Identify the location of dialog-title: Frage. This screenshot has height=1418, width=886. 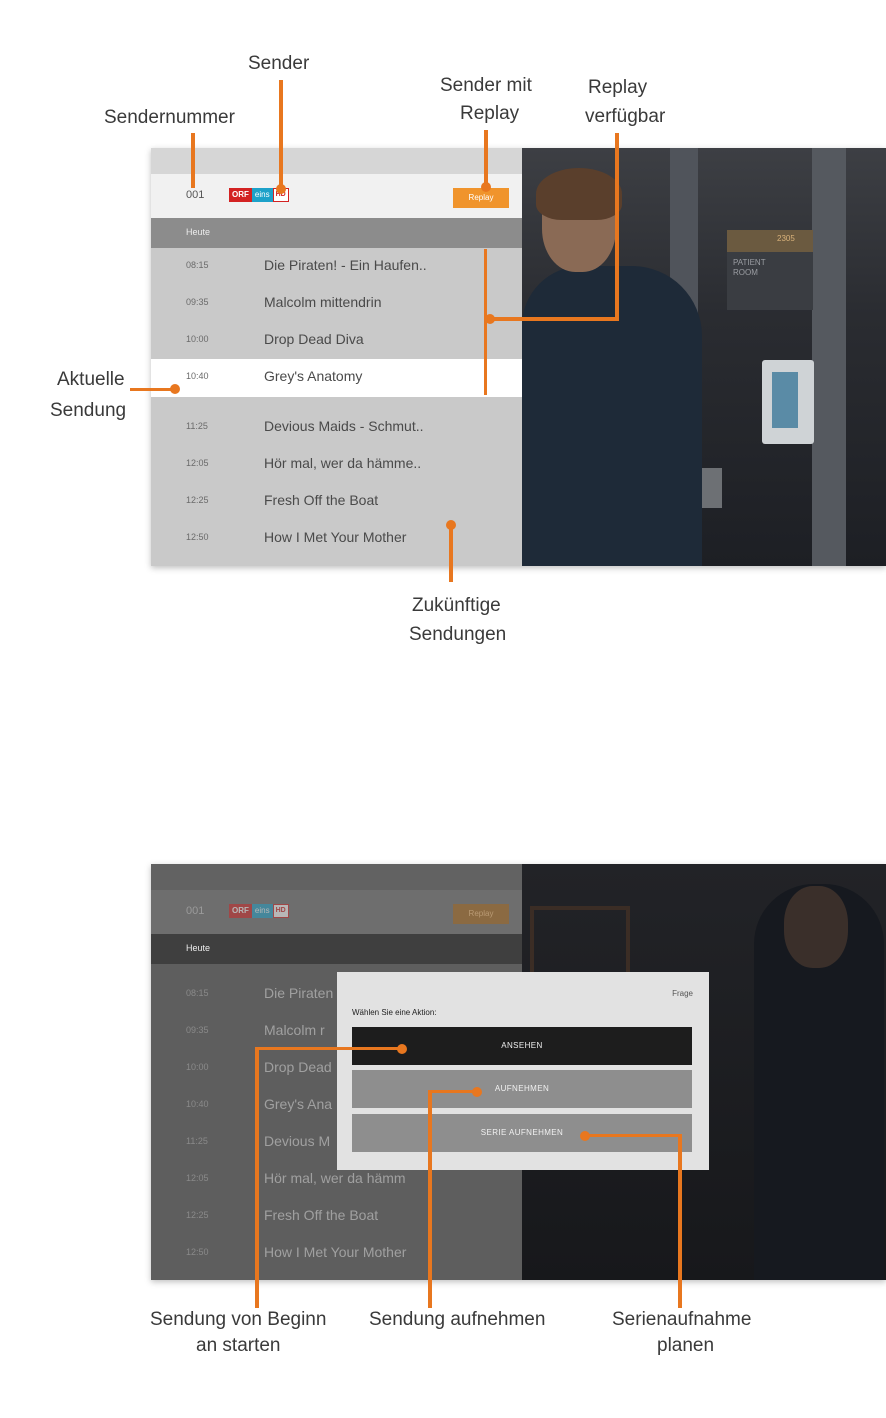
(682, 993).